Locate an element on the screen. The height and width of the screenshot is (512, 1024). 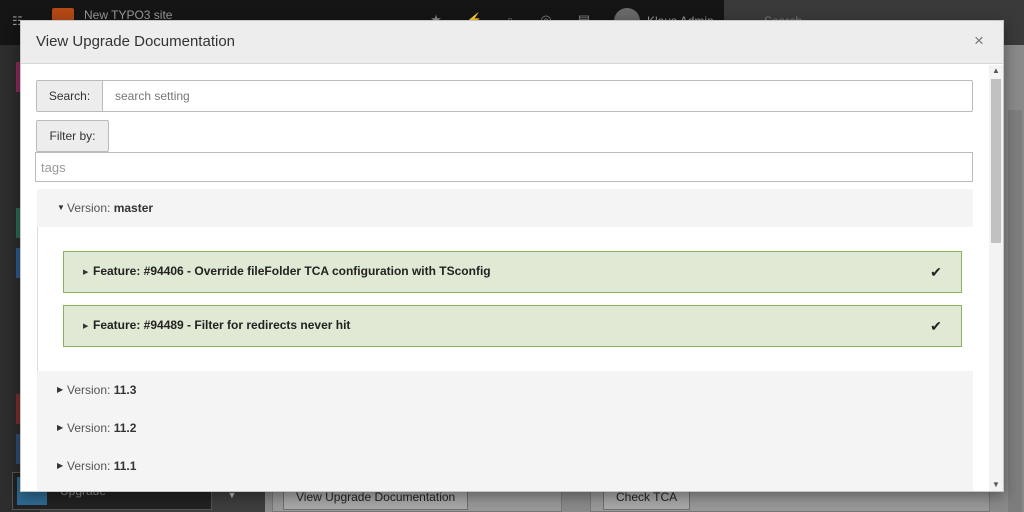
scrollbar-thumb is located at coordinates (996, 161).